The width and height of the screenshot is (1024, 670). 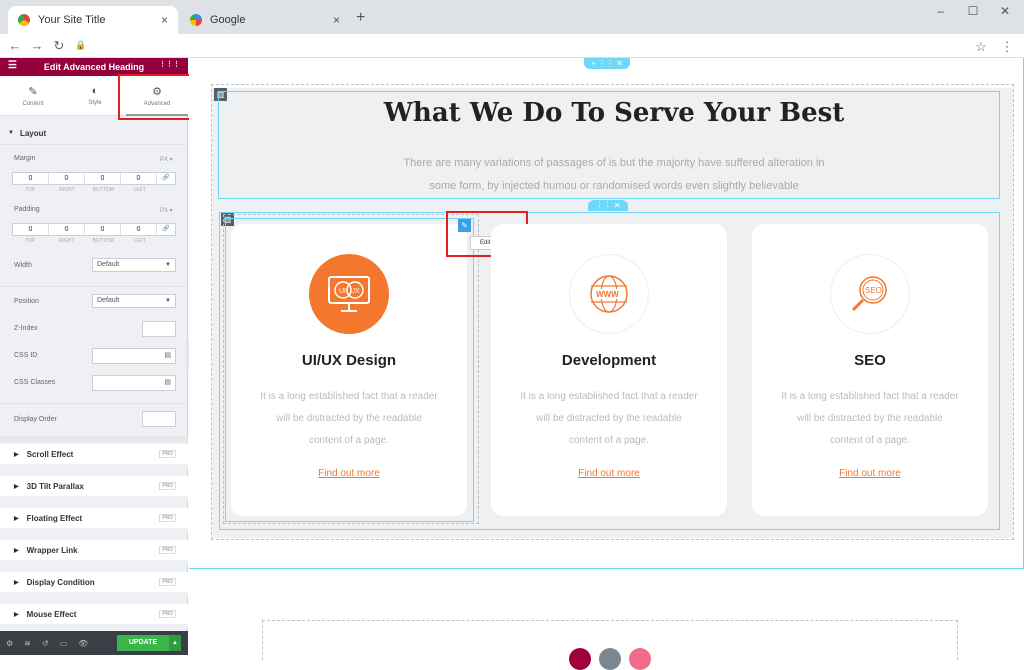 What do you see at coordinates (134, 265) in the screenshot?
I see `width-select: Default ▼` at bounding box center [134, 265].